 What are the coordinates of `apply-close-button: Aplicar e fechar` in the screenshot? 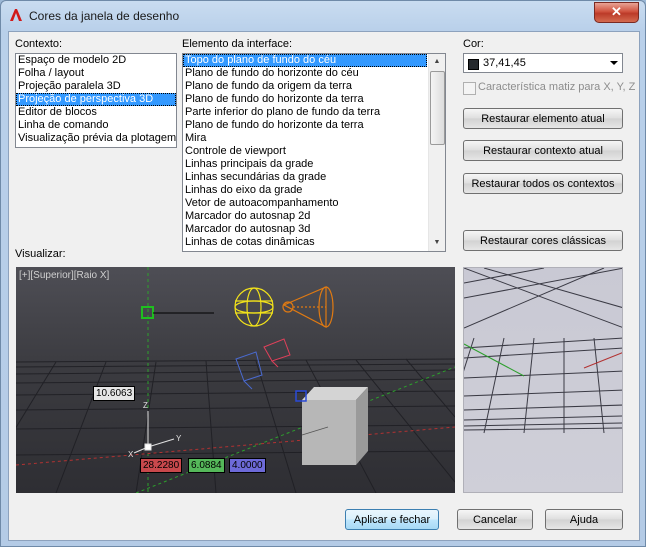 It's located at (392, 519).